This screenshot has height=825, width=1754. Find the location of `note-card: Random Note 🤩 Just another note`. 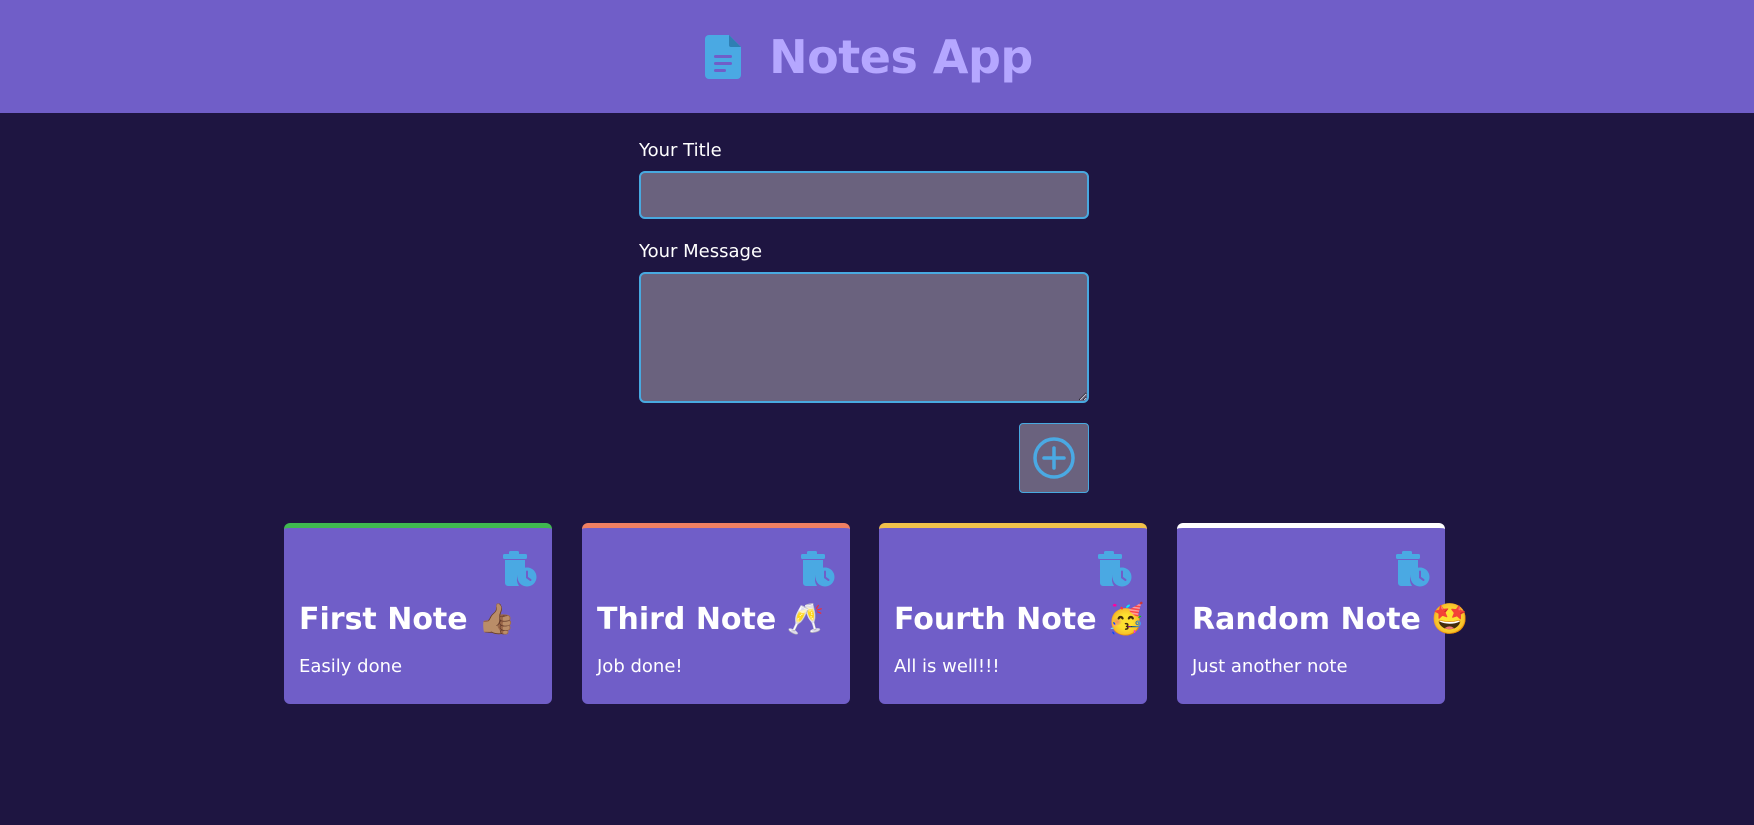

note-card: Random Note 🤩 Just another note is located at coordinates (1323, 613).